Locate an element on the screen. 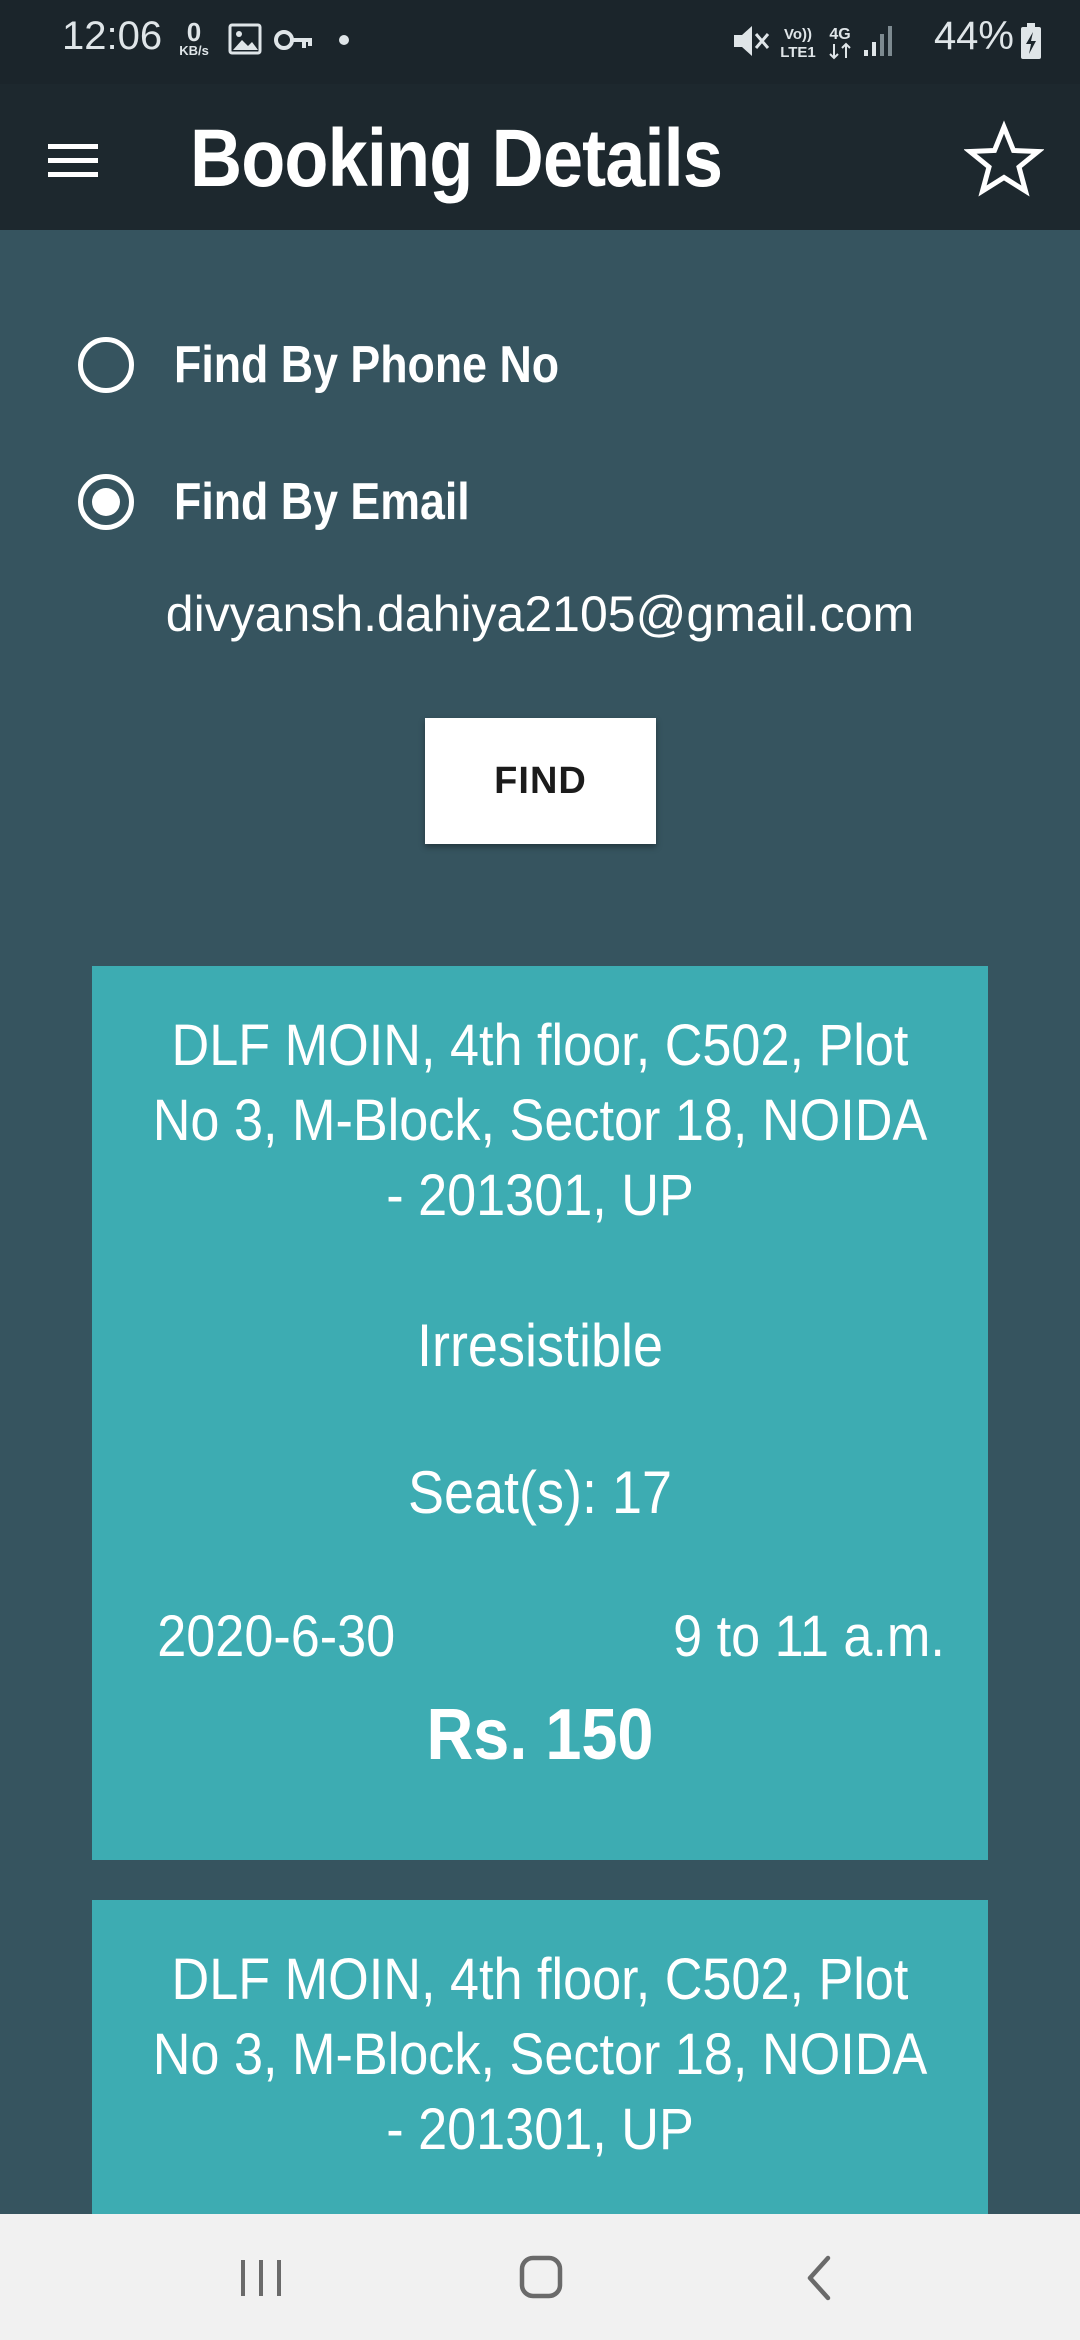 This screenshot has width=1080, height=2340. radio-button-phone is located at coordinates (106, 365).